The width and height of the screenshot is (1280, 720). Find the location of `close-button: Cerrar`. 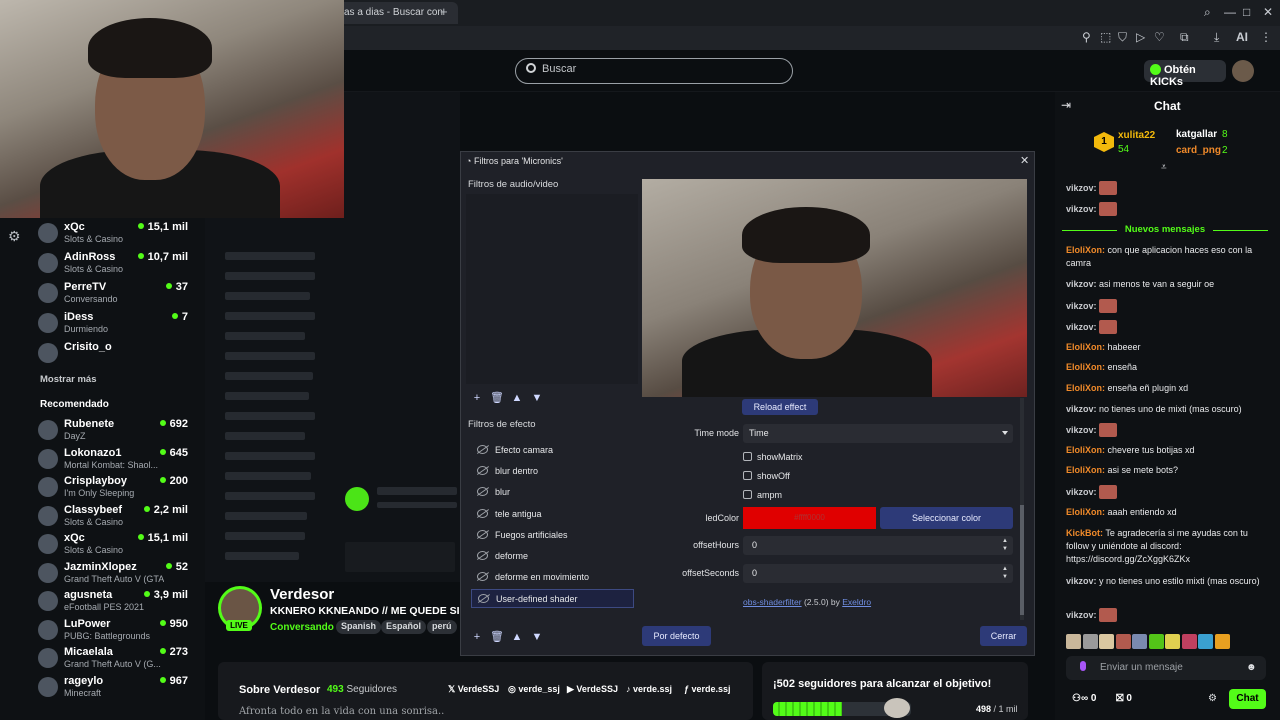

close-button: Cerrar is located at coordinates (1003, 636).